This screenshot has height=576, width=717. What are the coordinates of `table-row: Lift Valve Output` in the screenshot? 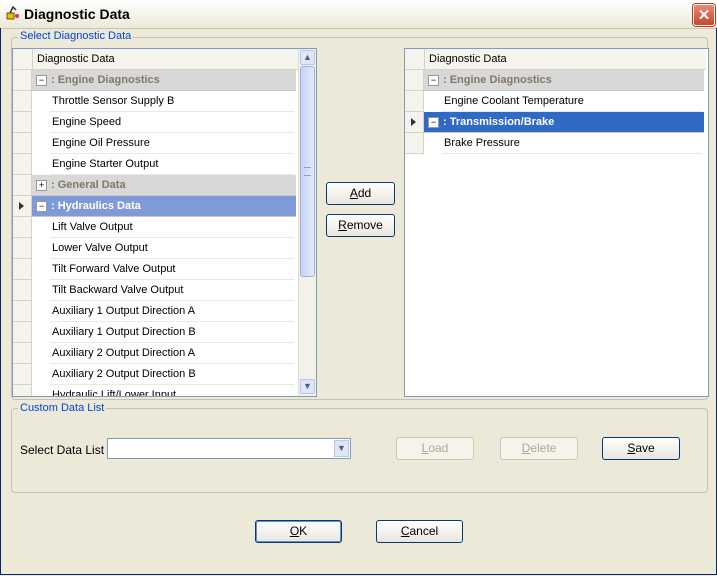 It's located at (155, 227).